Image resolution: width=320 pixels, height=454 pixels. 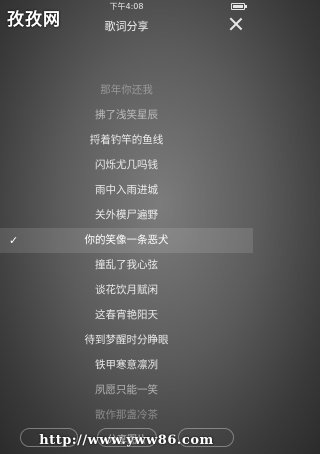 I want to click on lyric-text: 铁甲寒意凛冽, so click(x=126, y=365).